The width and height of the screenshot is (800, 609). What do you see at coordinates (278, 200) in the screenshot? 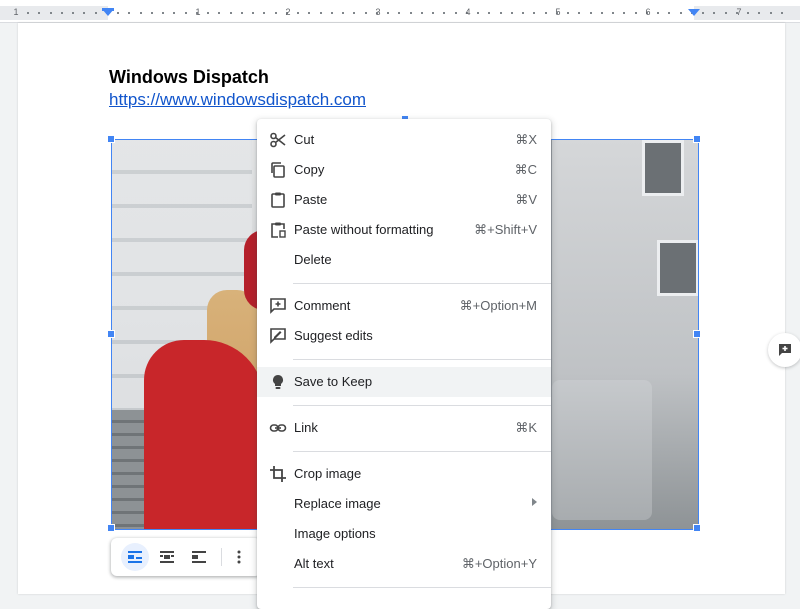
I see `clipboard-icon` at bounding box center [278, 200].